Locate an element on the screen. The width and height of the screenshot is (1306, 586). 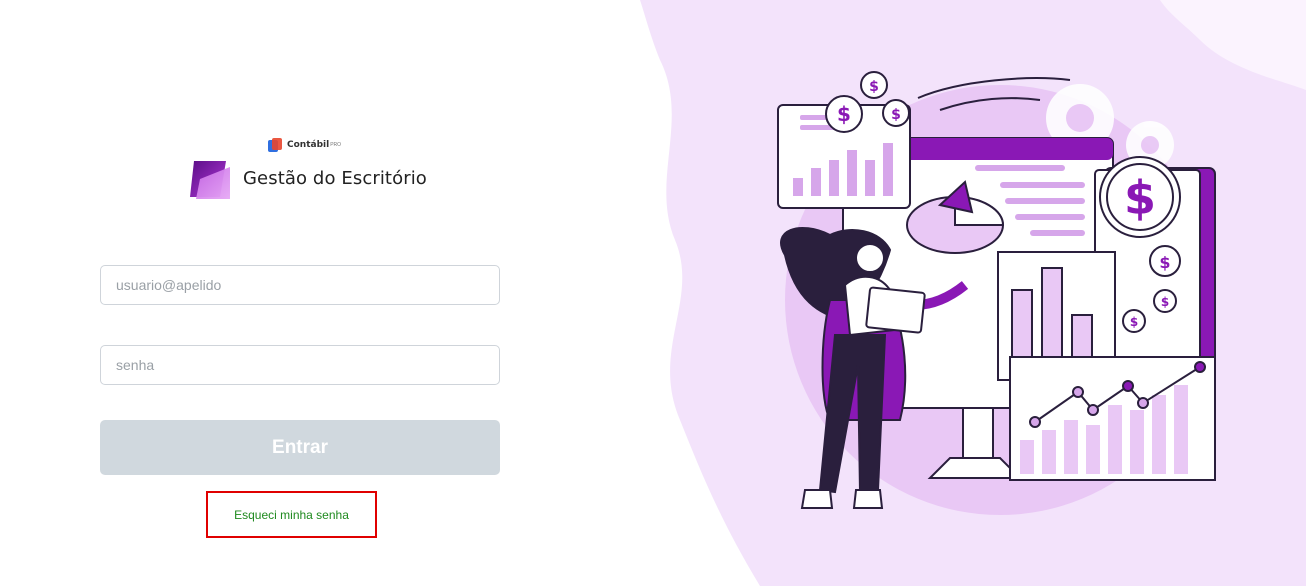
forgot-password-highlight: Esqueci minha senha is located at coordinates (291, 514).